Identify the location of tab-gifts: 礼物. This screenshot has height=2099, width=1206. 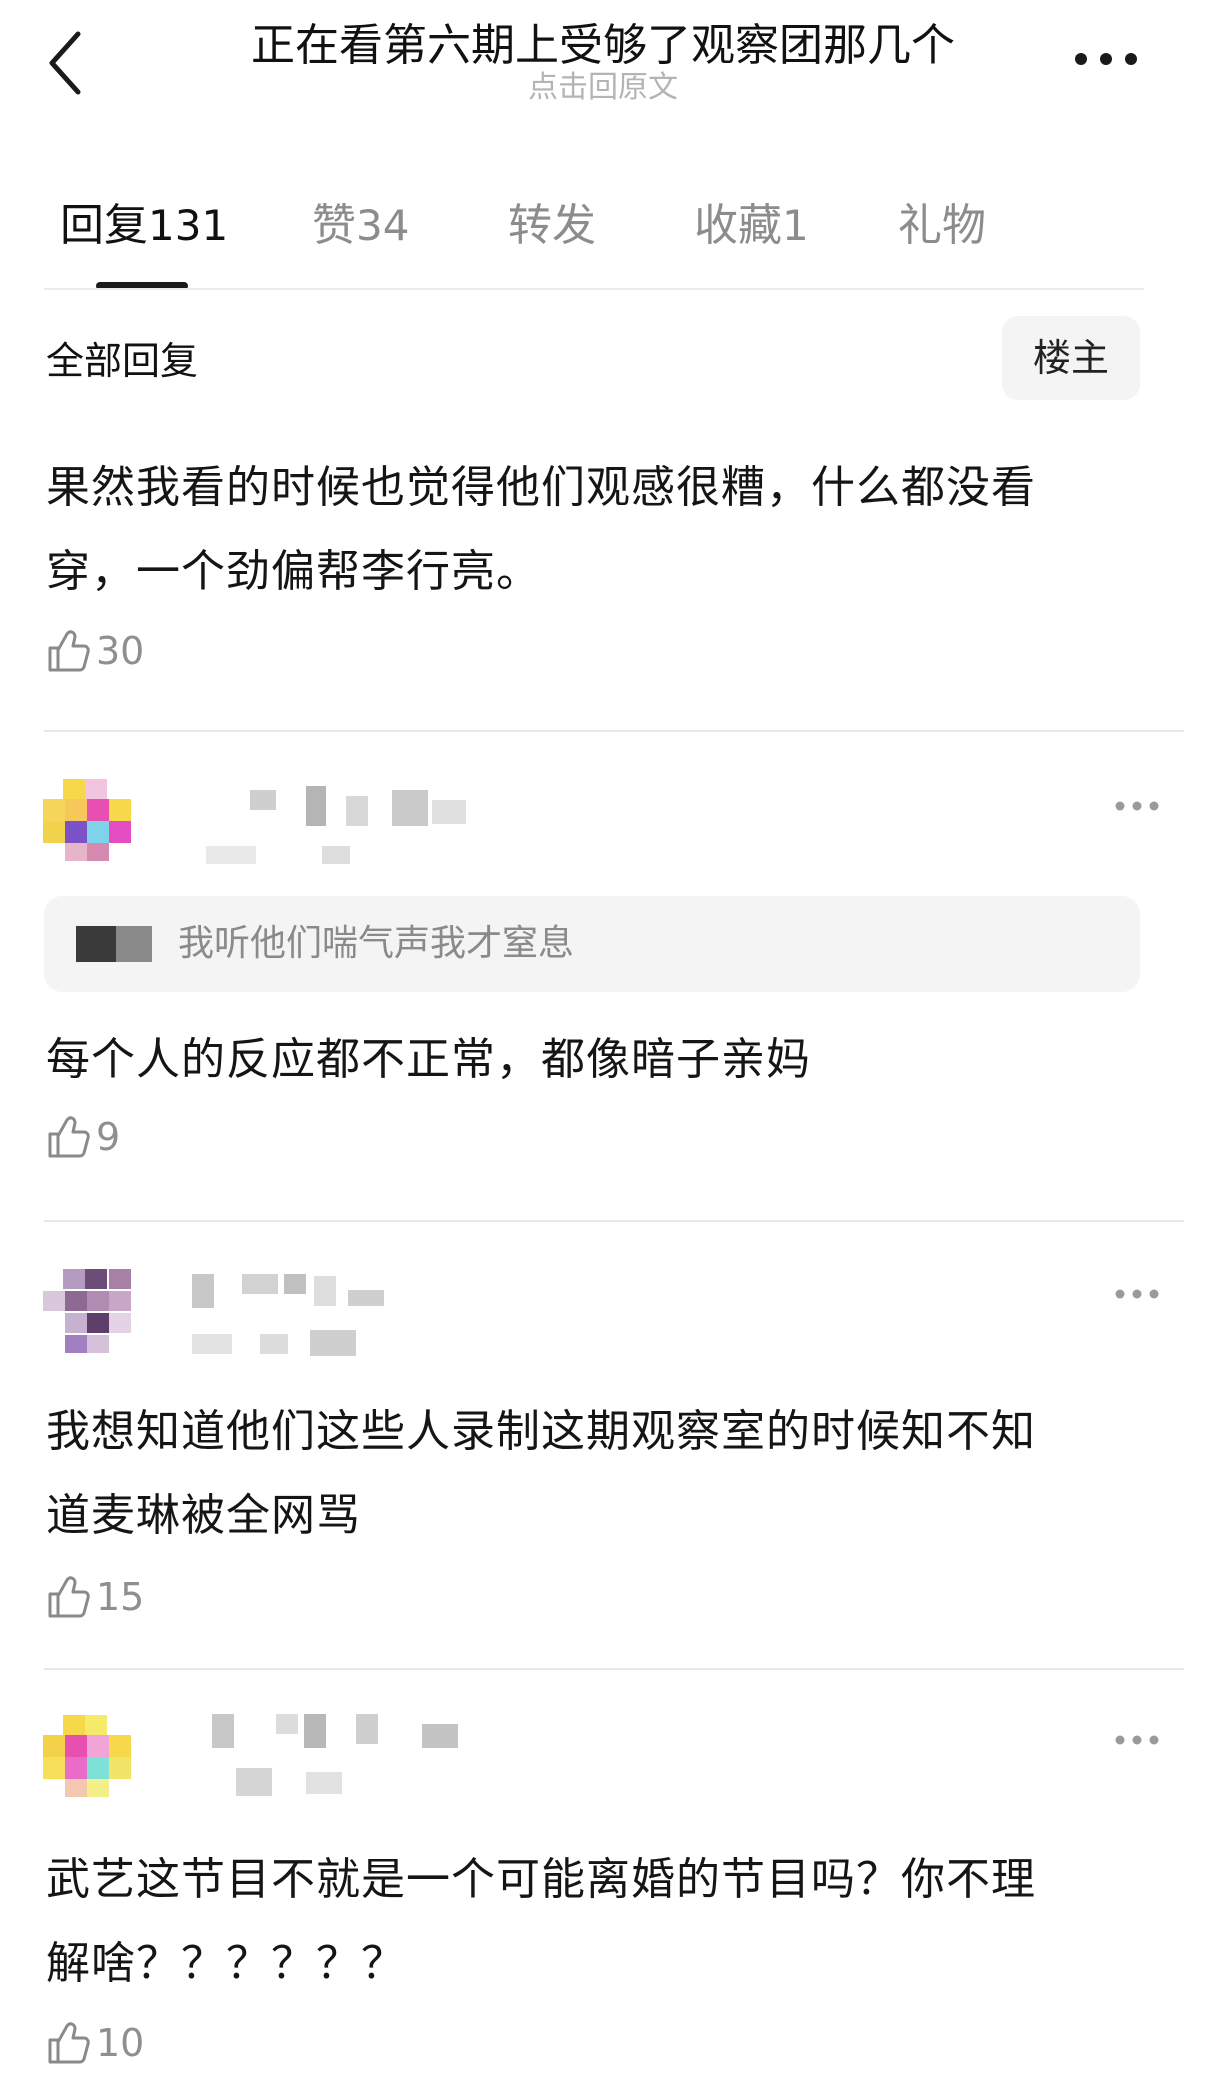
(942, 226).